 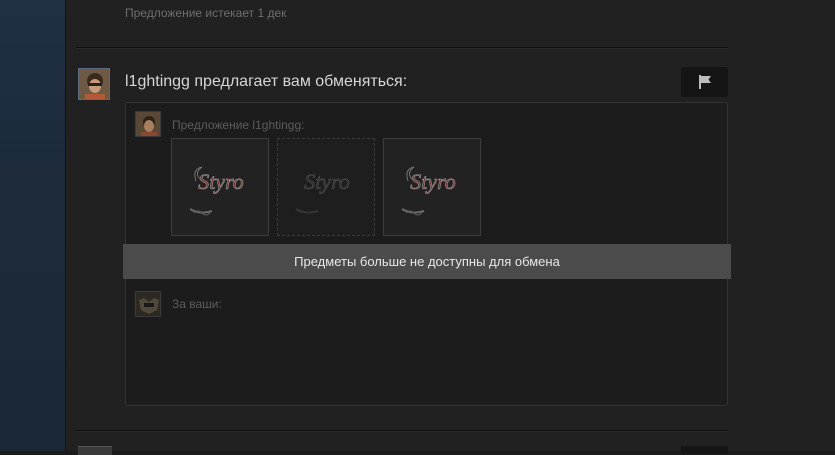 I want to click on their-avatar, so click(x=148, y=124).